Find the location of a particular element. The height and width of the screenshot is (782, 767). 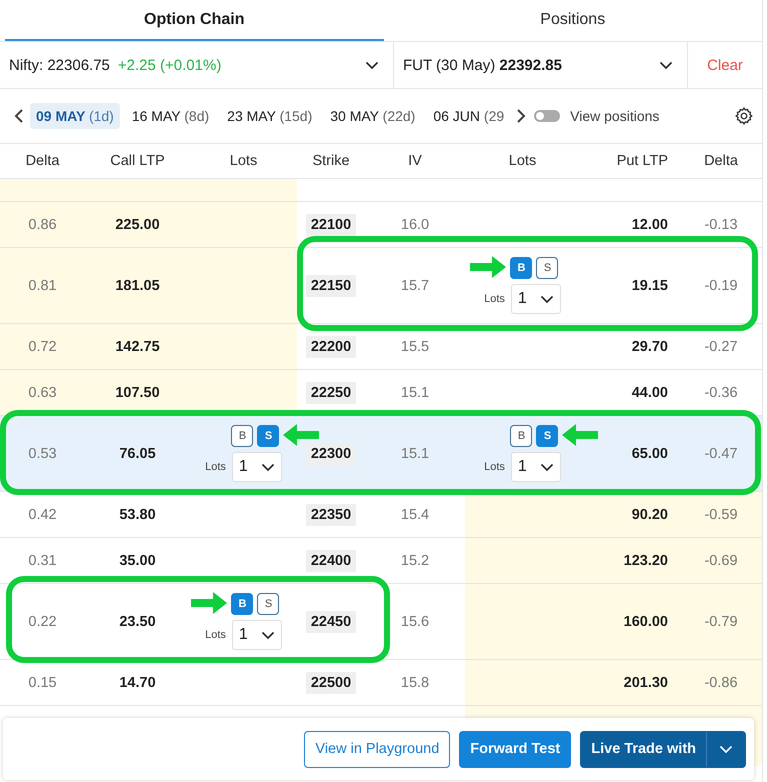

strike-price: 22400 is located at coordinates (331, 561).